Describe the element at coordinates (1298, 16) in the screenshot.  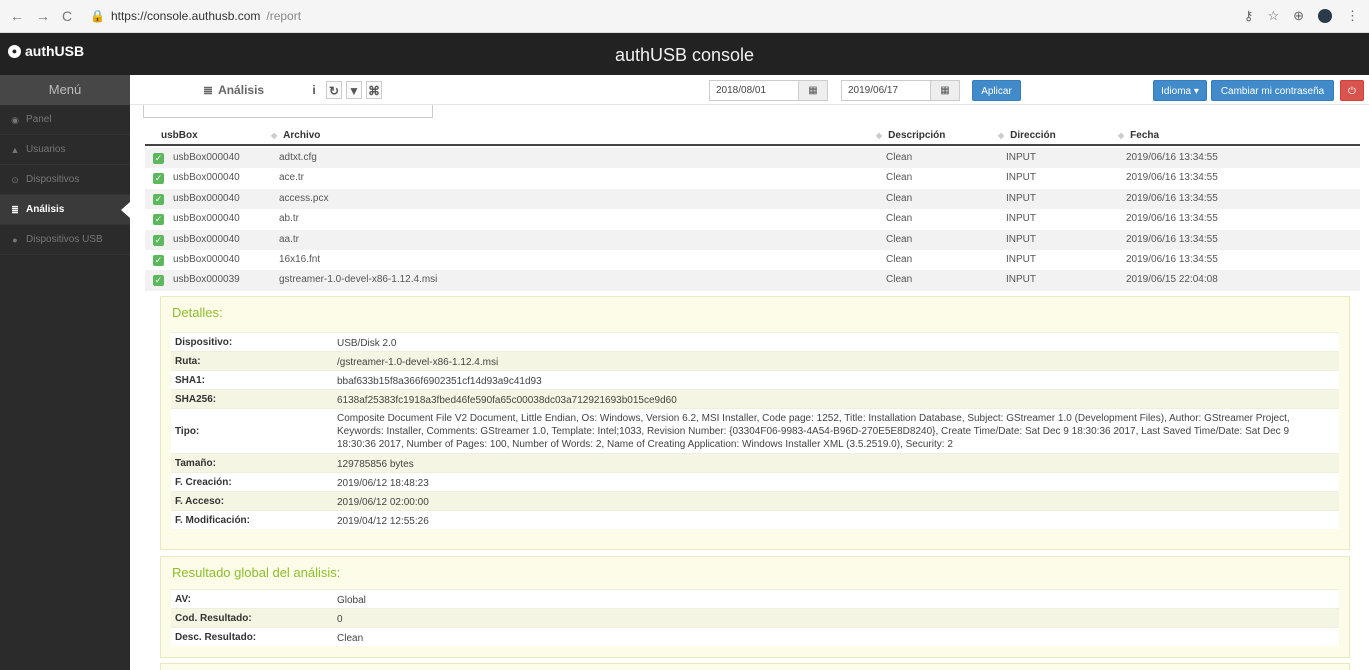
I see `extension-icon: ⊕` at that location.